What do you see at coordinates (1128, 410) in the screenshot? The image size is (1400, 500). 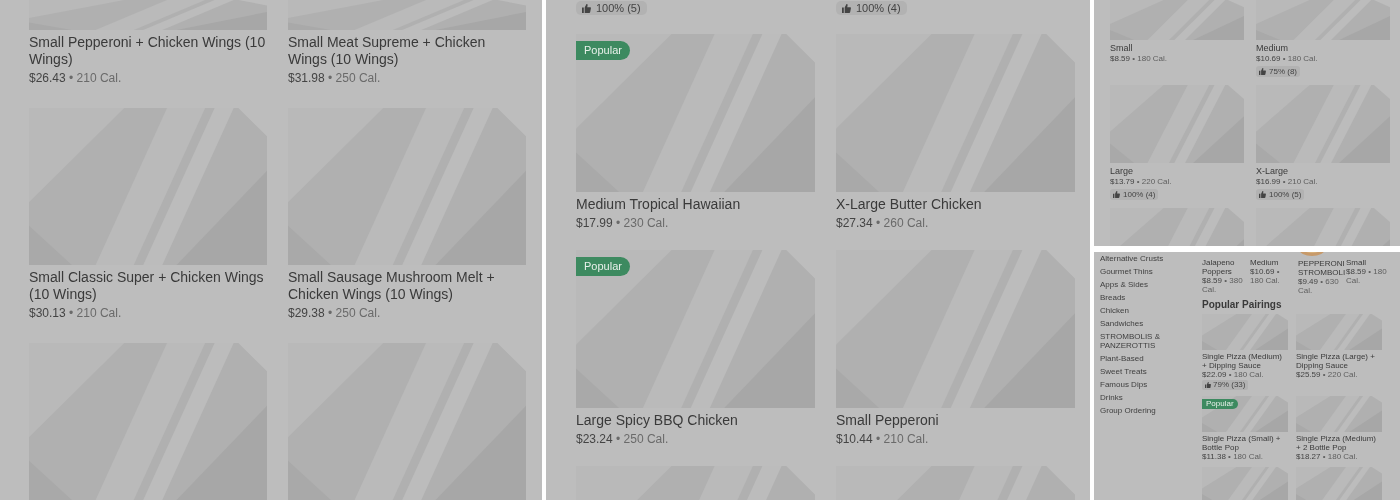 I see `category-link: Group Ordering` at bounding box center [1128, 410].